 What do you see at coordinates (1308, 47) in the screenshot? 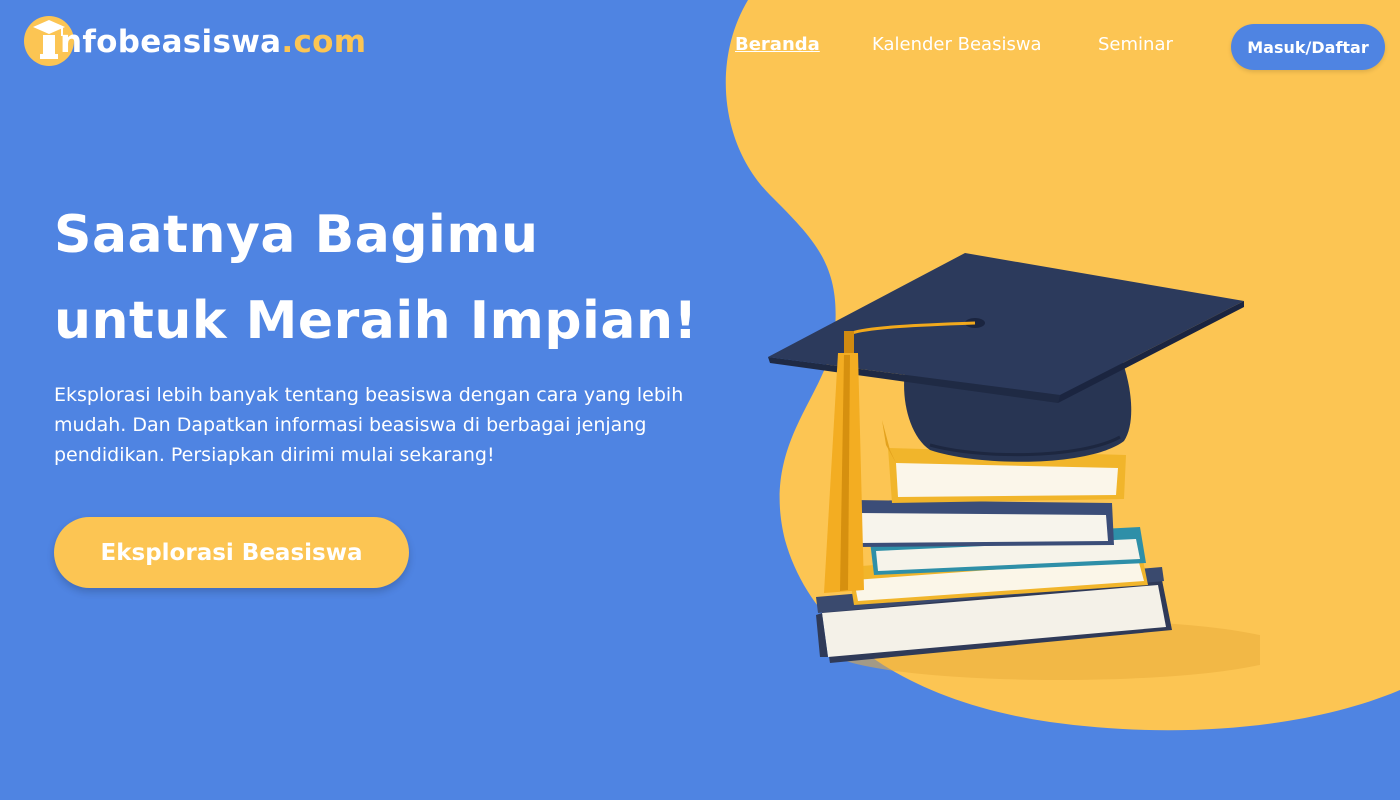
I see `login-register-button: Masuk/Daftar` at bounding box center [1308, 47].